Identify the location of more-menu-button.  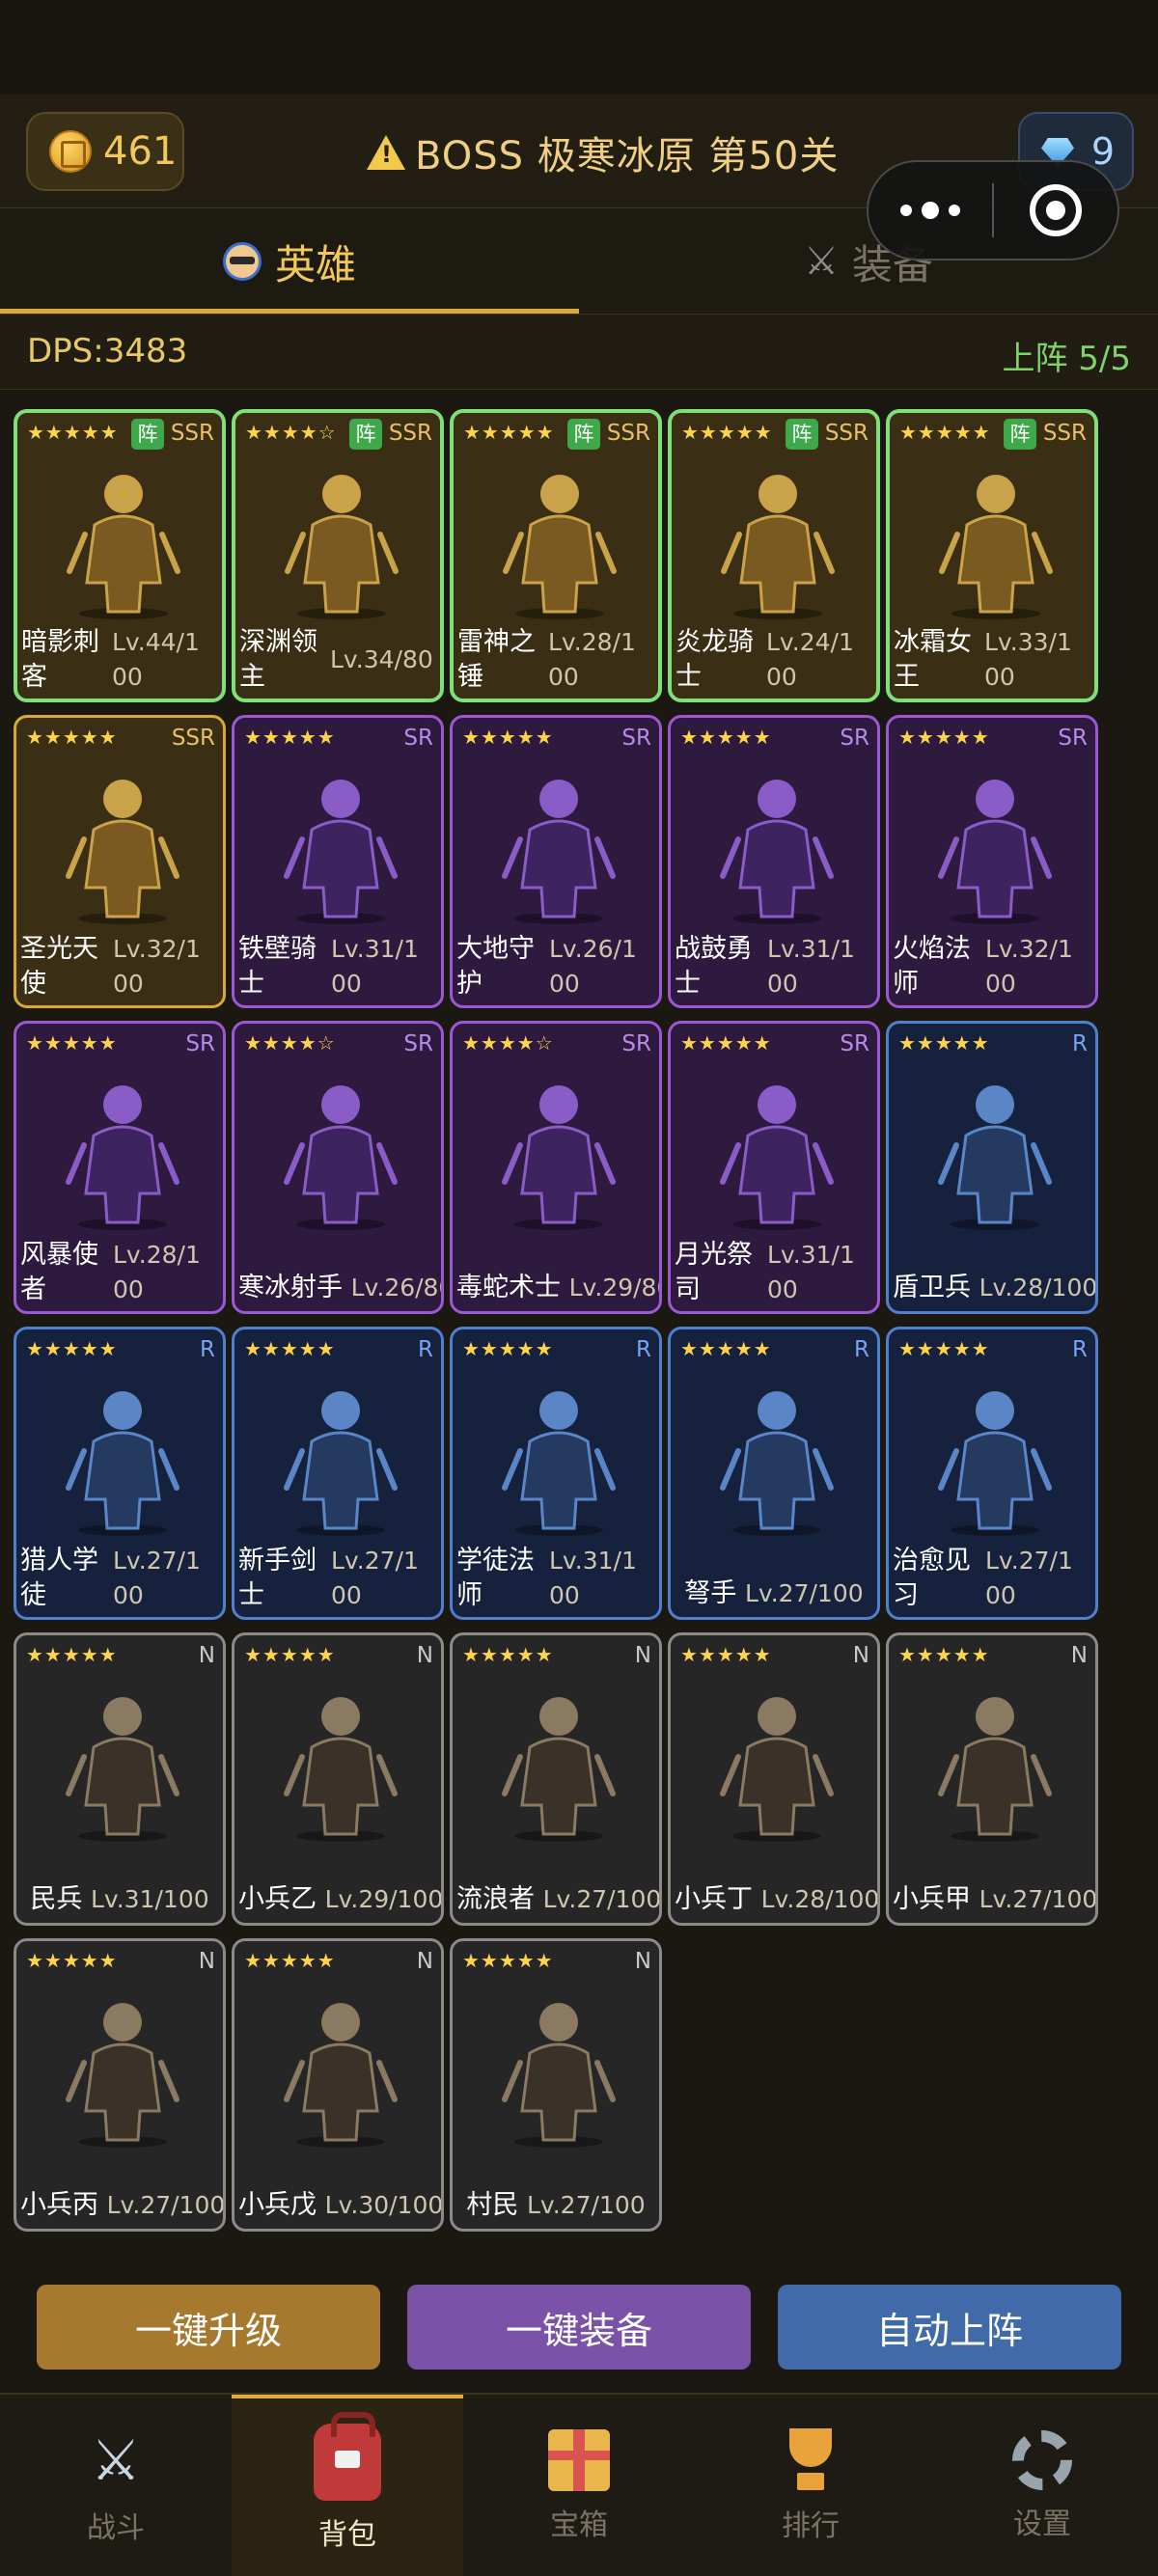
(930, 210).